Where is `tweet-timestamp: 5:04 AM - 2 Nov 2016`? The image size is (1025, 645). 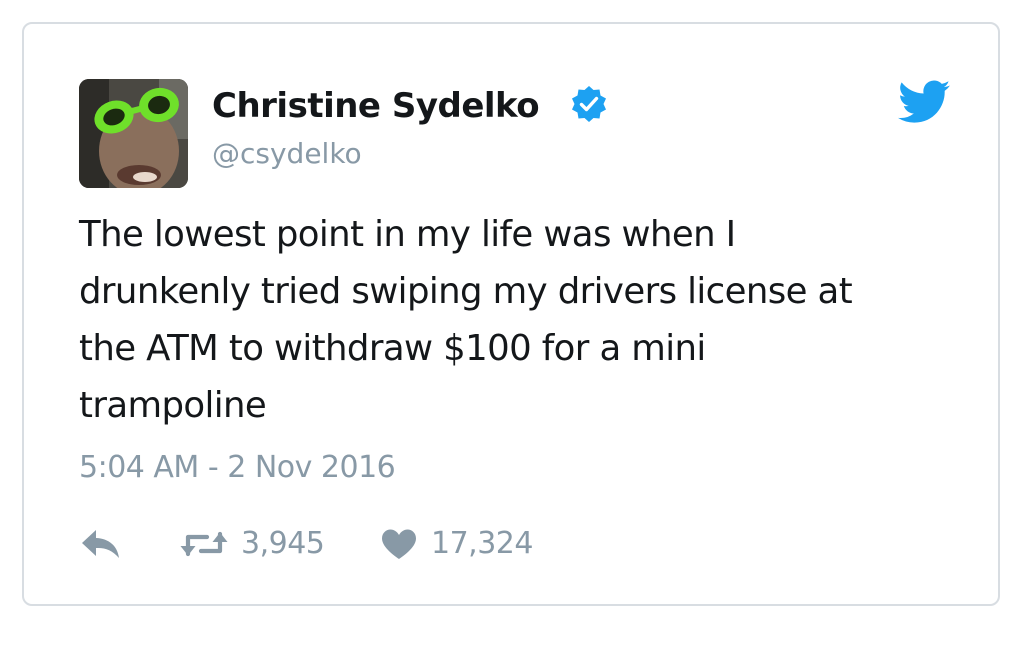
tweet-timestamp: 5:04 AM - 2 Nov 2016 is located at coordinates (237, 468).